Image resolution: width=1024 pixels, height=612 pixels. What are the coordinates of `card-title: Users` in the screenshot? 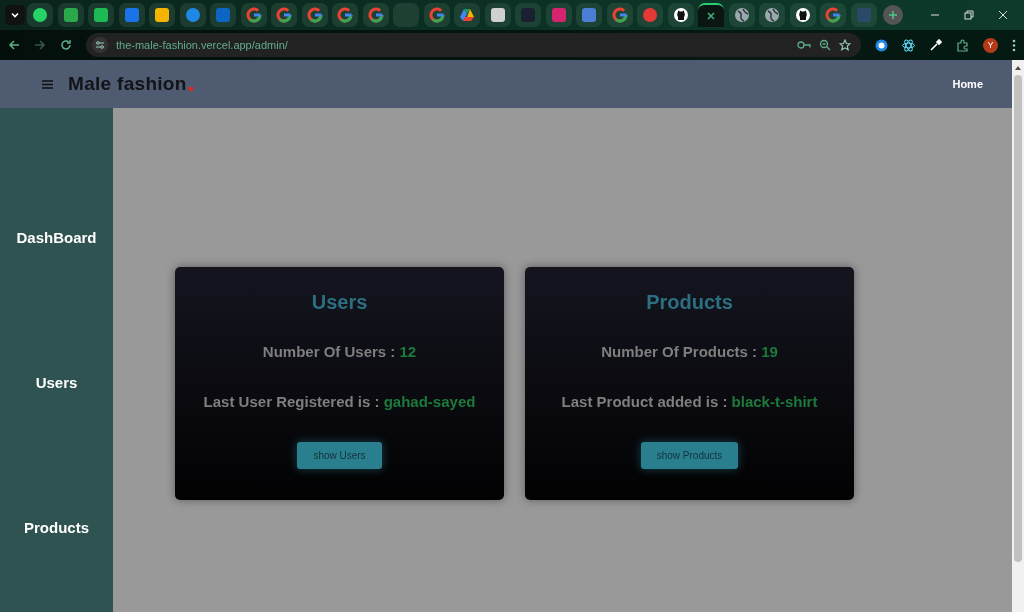 It's located at (339, 303).